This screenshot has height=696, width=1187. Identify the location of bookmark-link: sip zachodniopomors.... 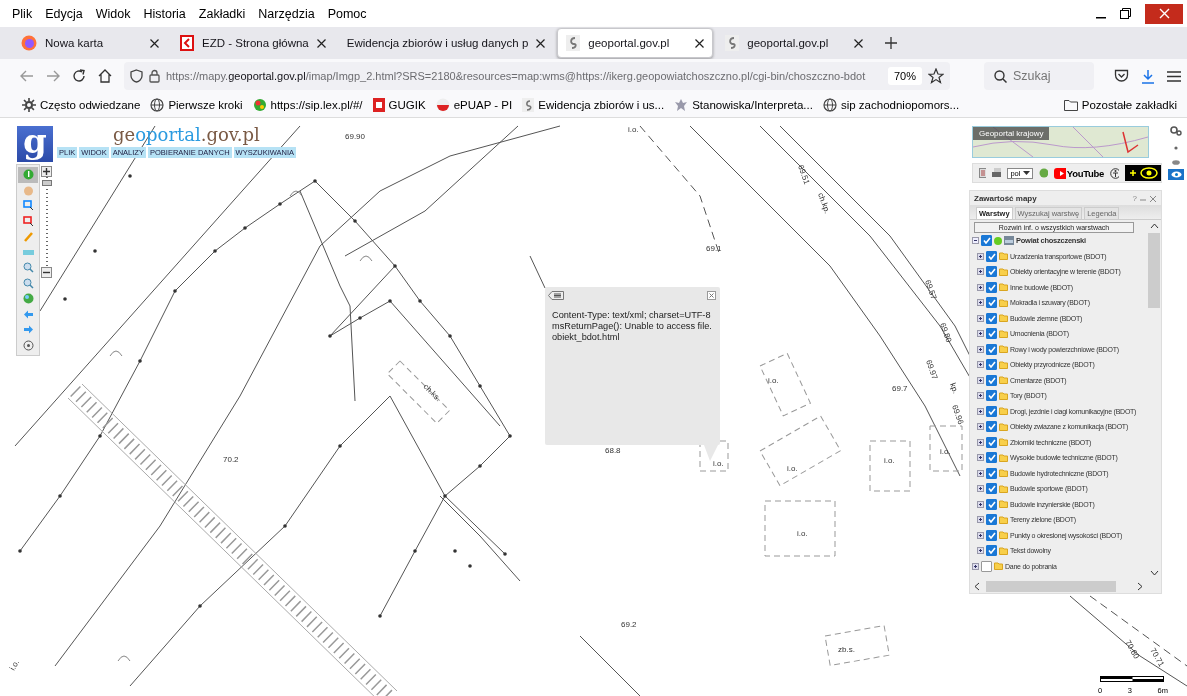
(900, 105).